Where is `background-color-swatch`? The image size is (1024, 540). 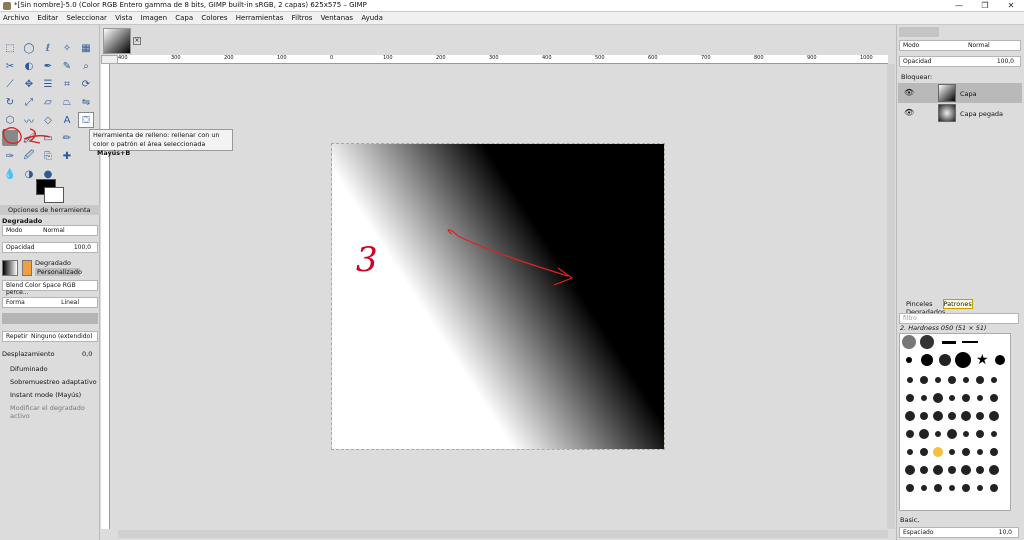
background-color-swatch is located at coordinates (54, 195).